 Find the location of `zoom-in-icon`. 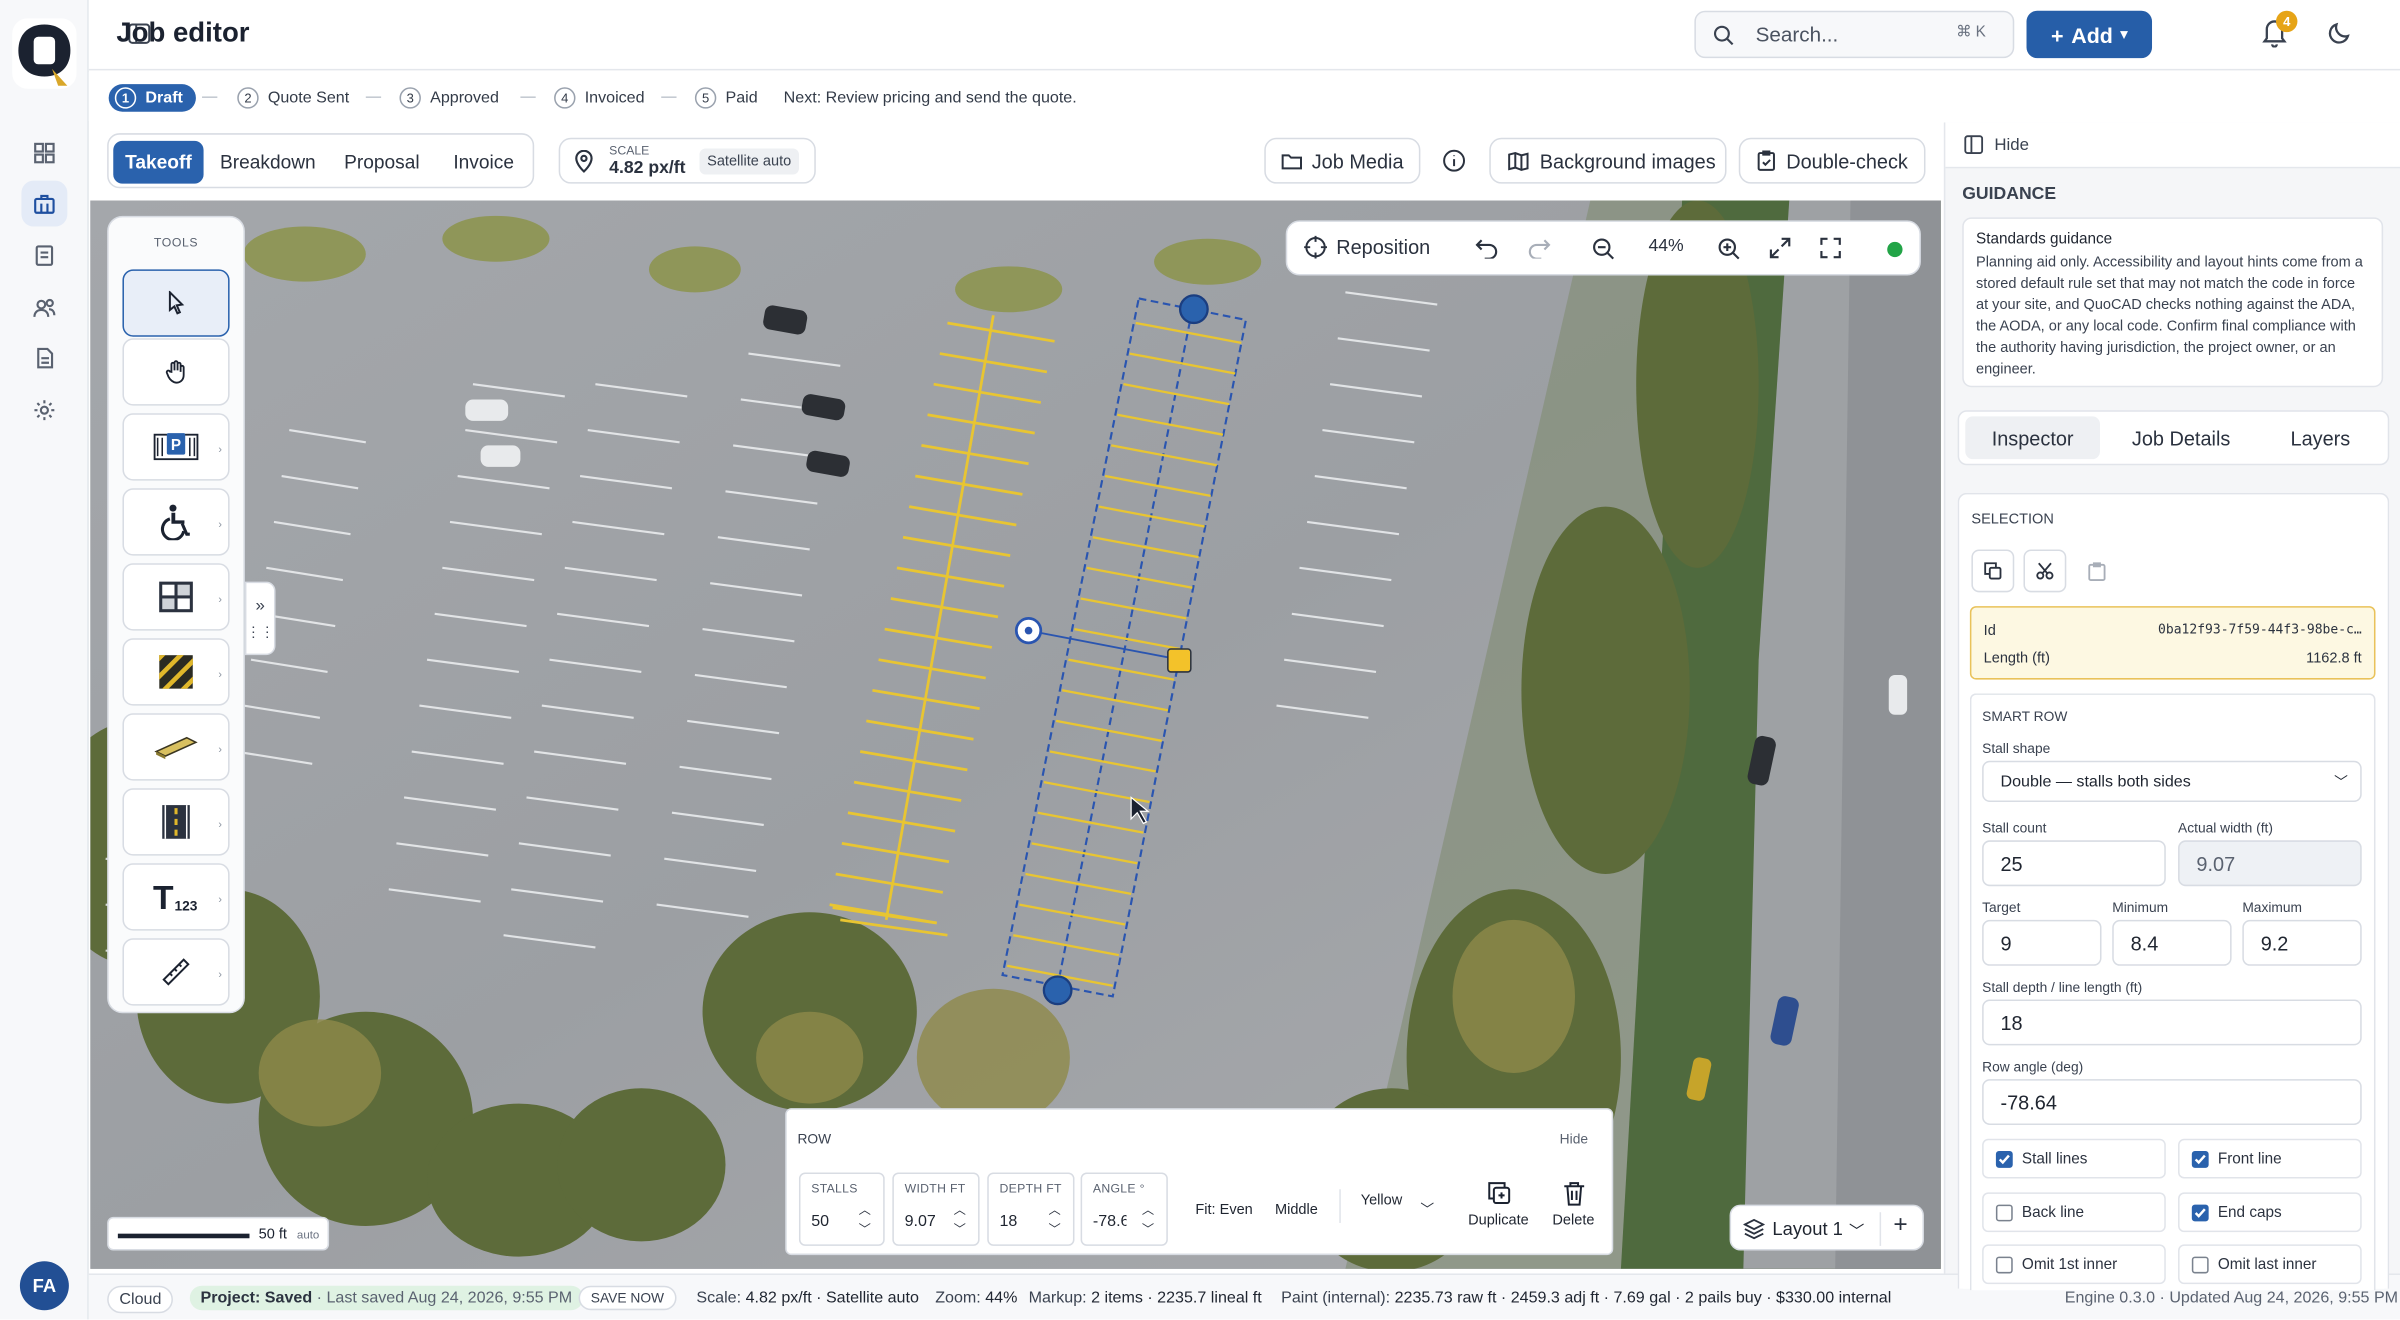

zoom-in-icon is located at coordinates (1728, 248).